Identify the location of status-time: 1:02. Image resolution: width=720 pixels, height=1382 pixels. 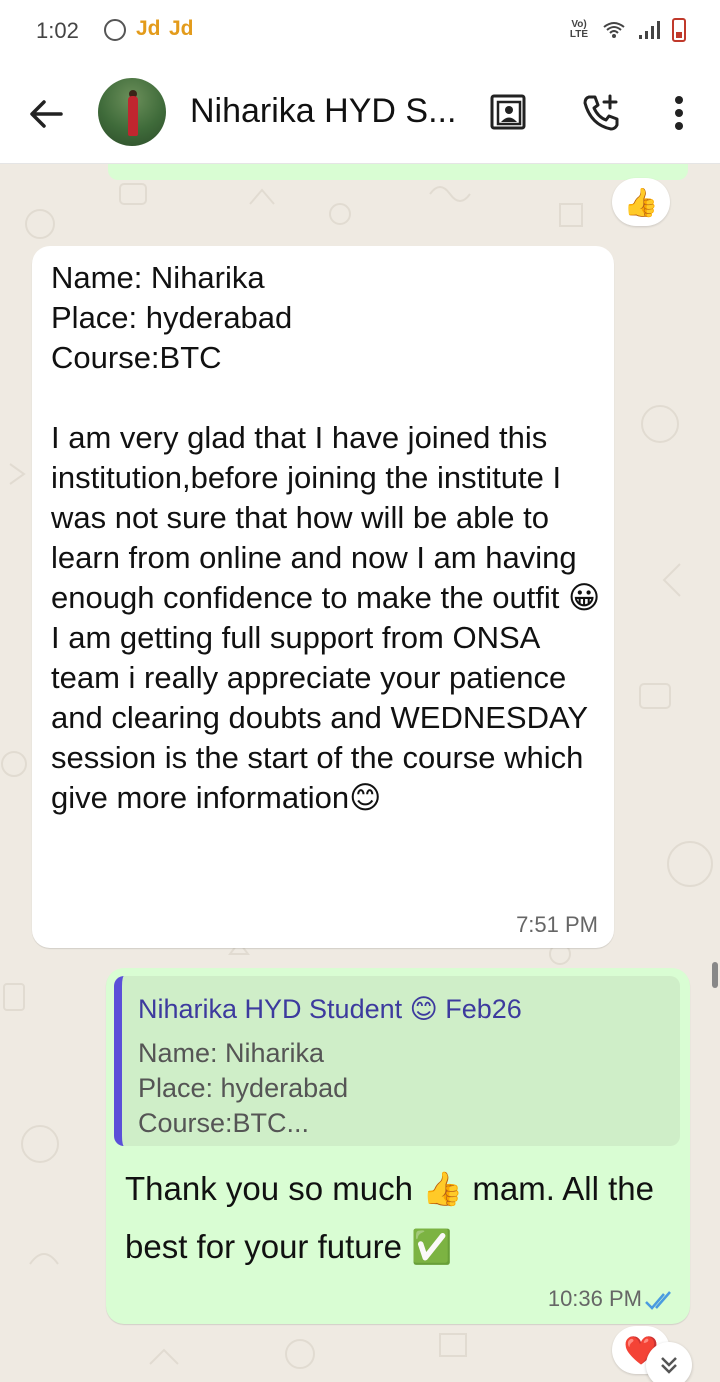
(57, 30).